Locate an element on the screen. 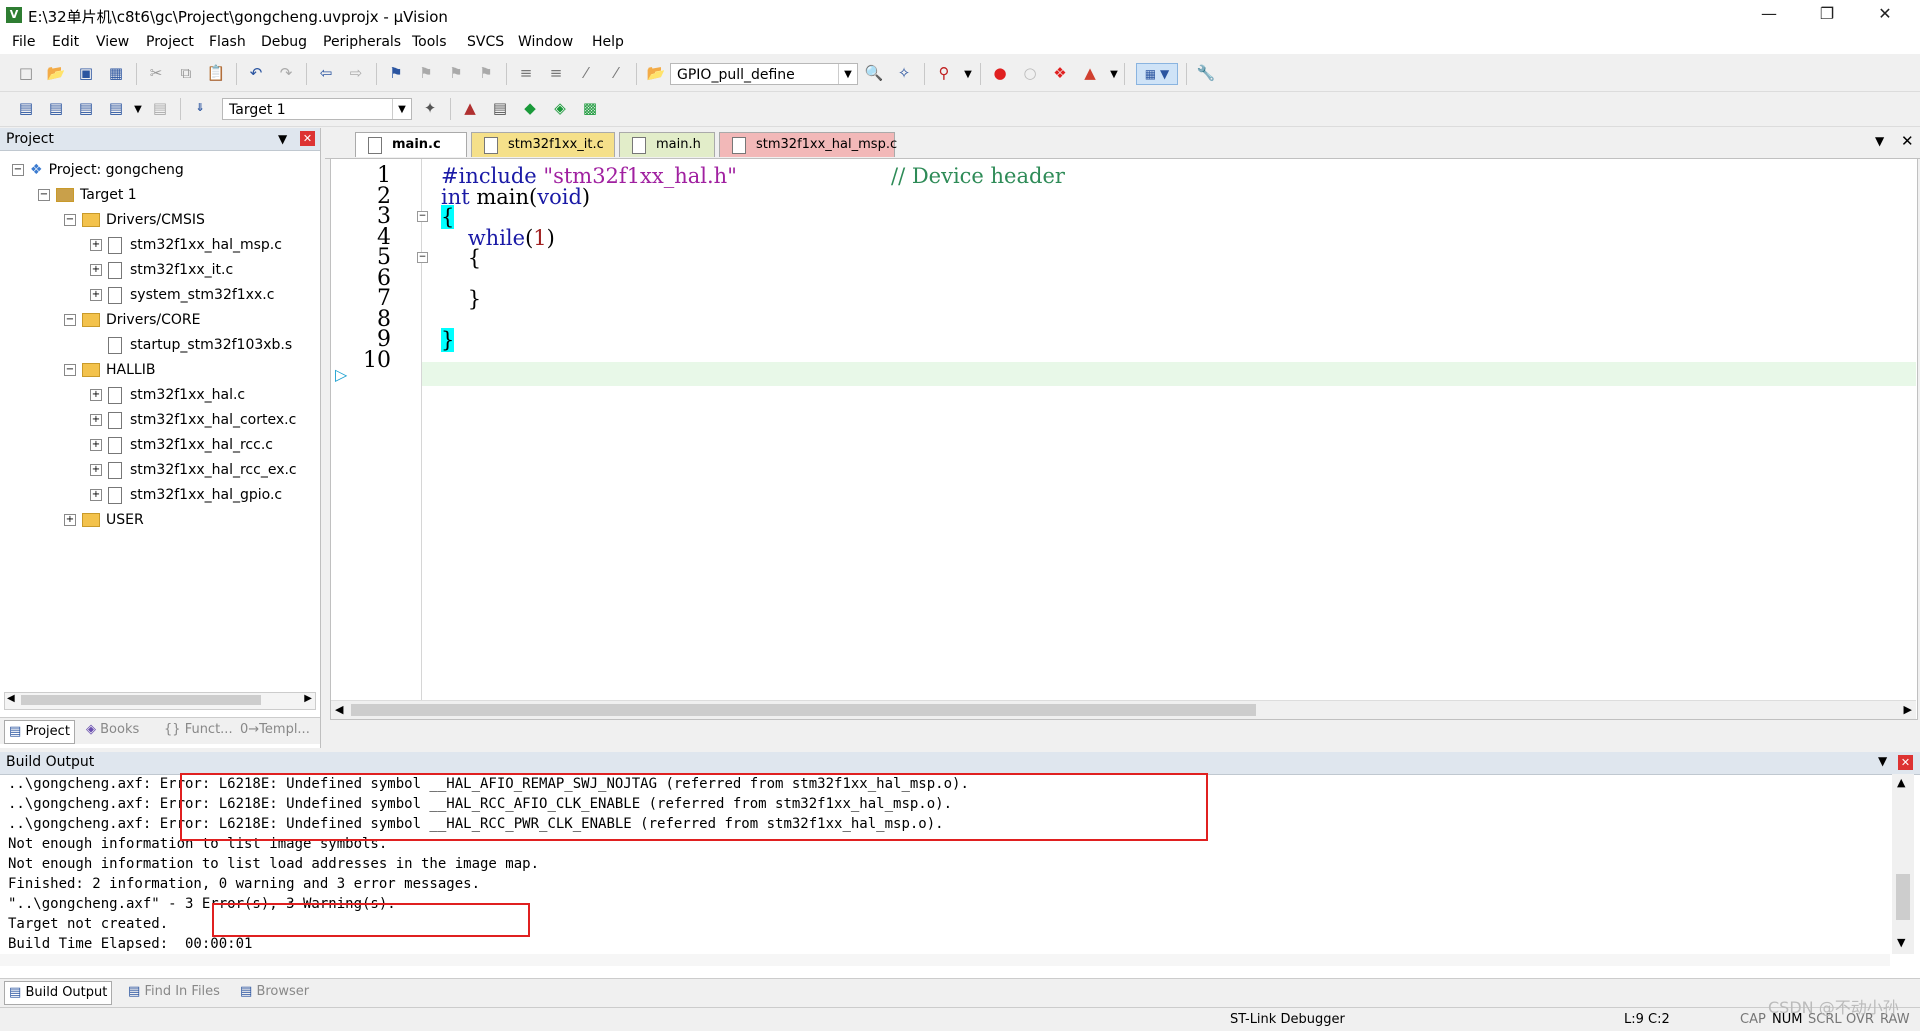 This screenshot has height=1031, width=1920. translate-icon: ▤ is located at coordinates (26, 108).